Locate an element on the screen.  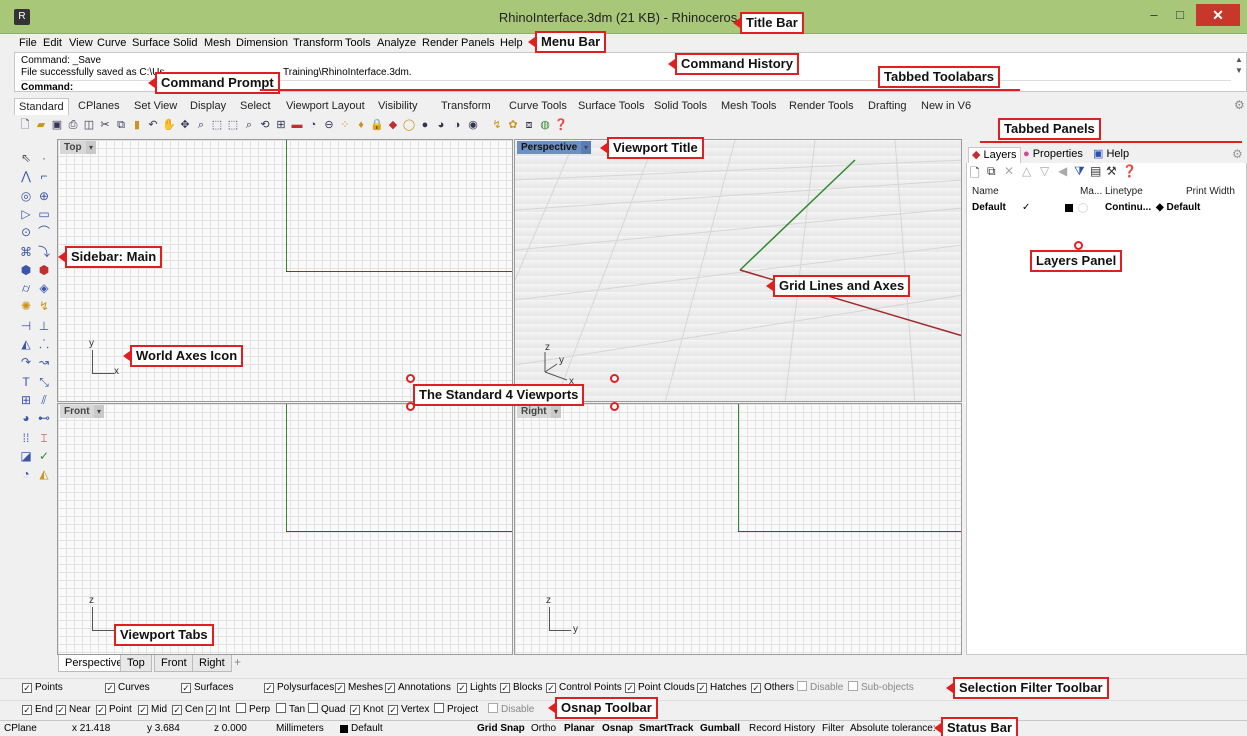
filter-sub-objects: Sub-objects is located at coordinates (881, 688).